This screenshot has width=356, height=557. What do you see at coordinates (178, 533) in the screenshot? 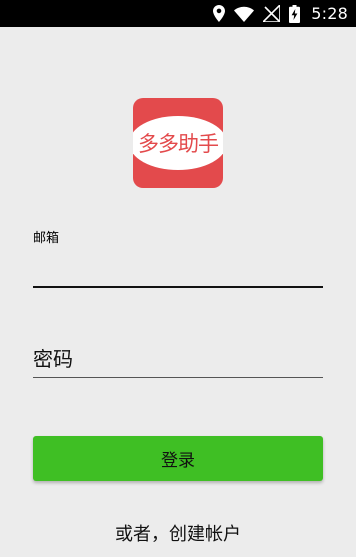
I see `create-account-link: 或者，创建帐户` at bounding box center [178, 533].